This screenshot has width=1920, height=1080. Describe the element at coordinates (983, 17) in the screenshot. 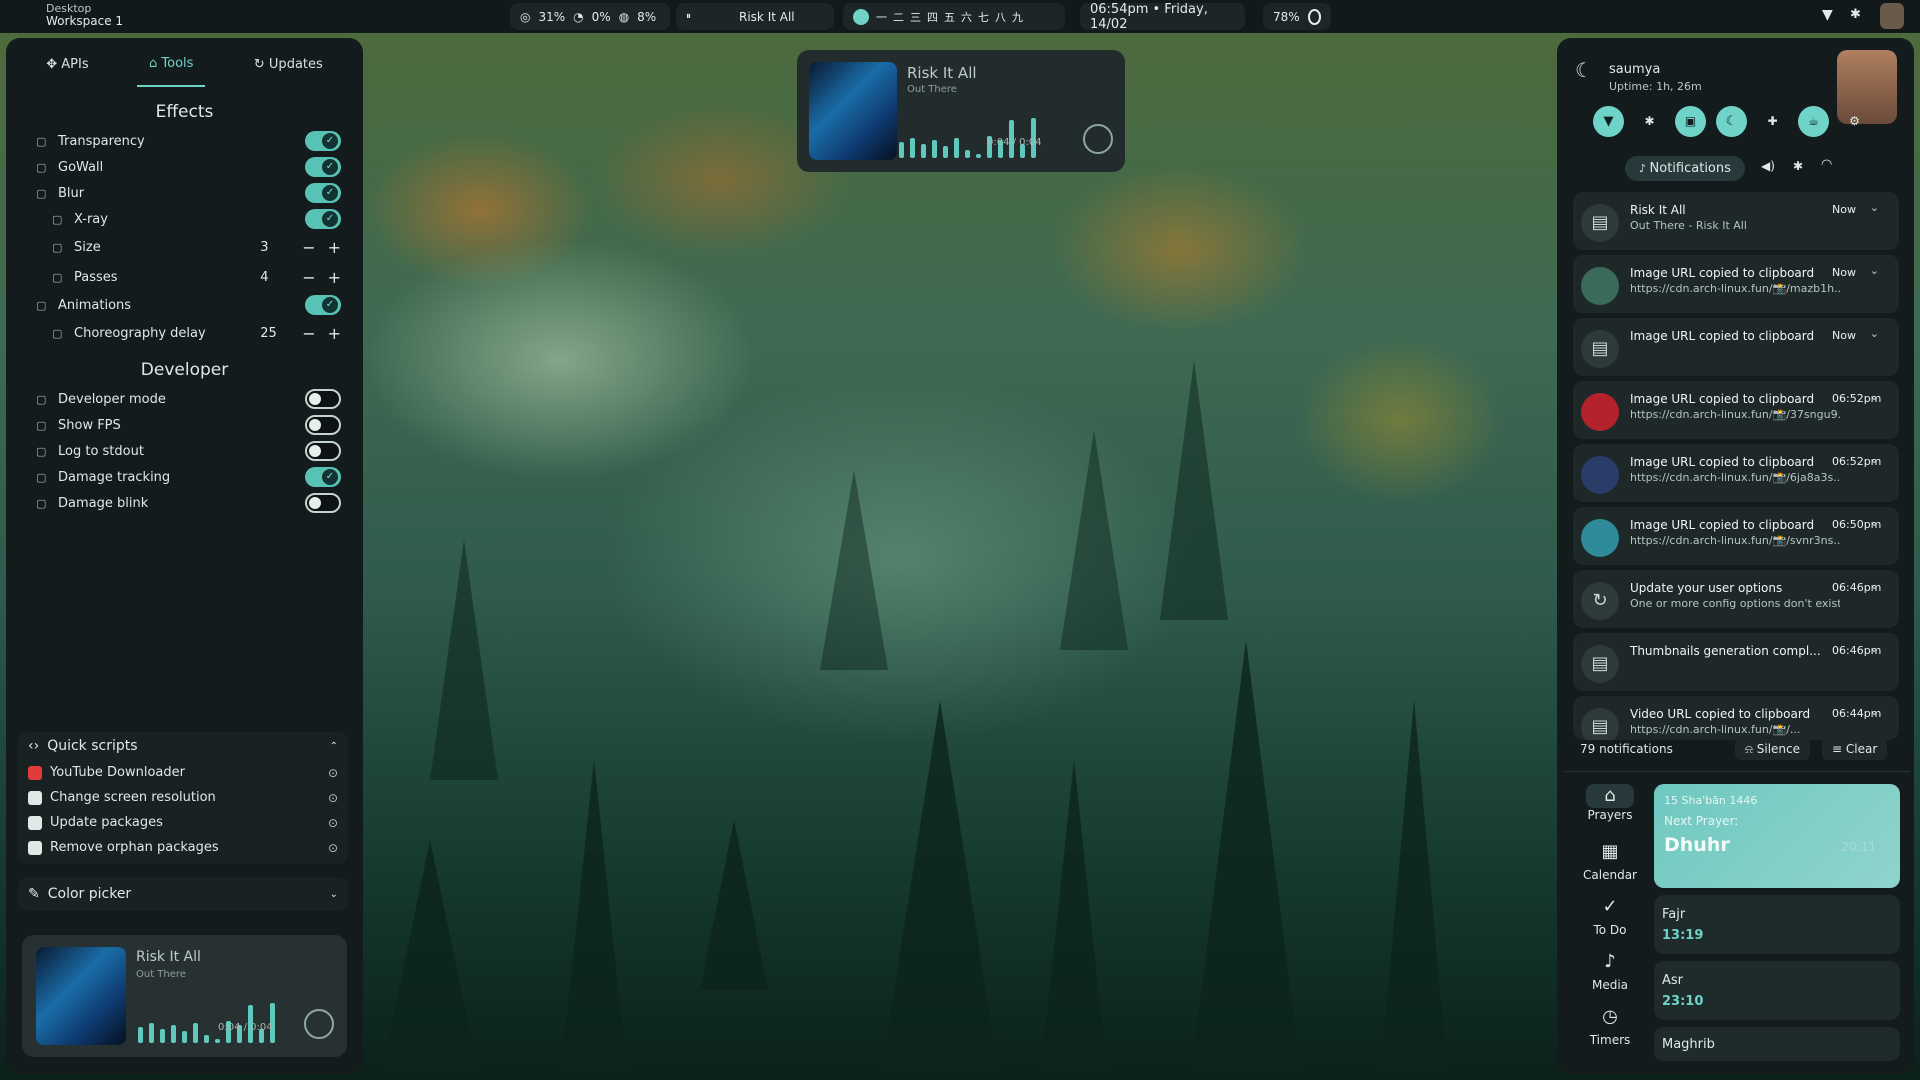

I see `workspace-7: 七` at that location.